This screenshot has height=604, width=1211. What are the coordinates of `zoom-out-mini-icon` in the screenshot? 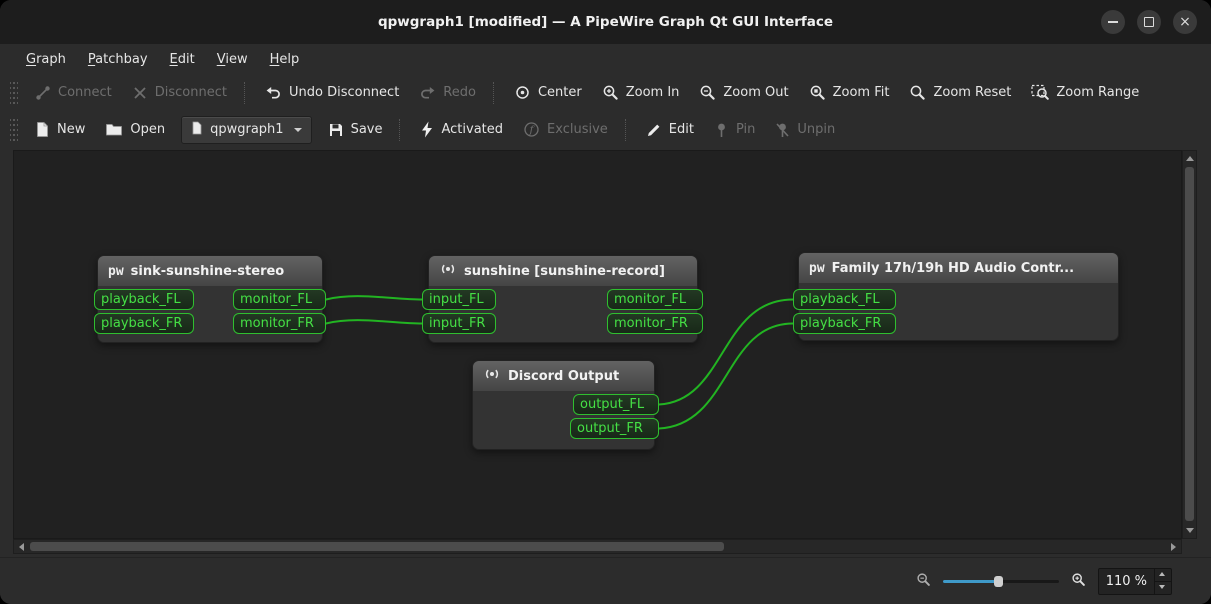 It's located at (923, 581).